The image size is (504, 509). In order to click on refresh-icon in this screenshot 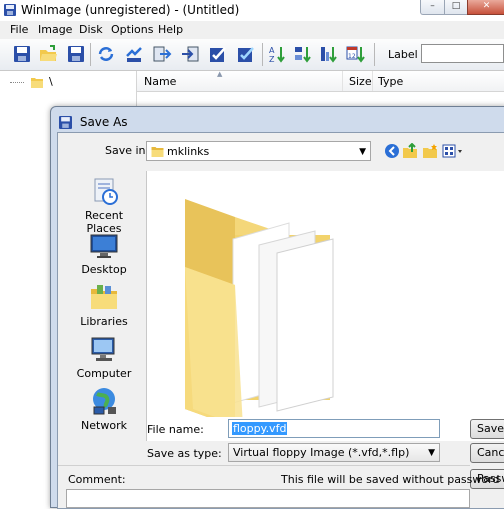, I will do `click(106, 54)`.